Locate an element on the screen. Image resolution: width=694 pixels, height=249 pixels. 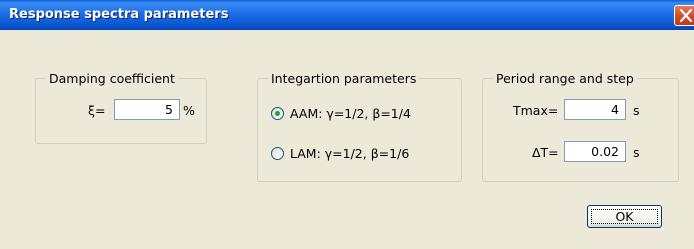
period-group: Period range and step is located at coordinates (580, 126).